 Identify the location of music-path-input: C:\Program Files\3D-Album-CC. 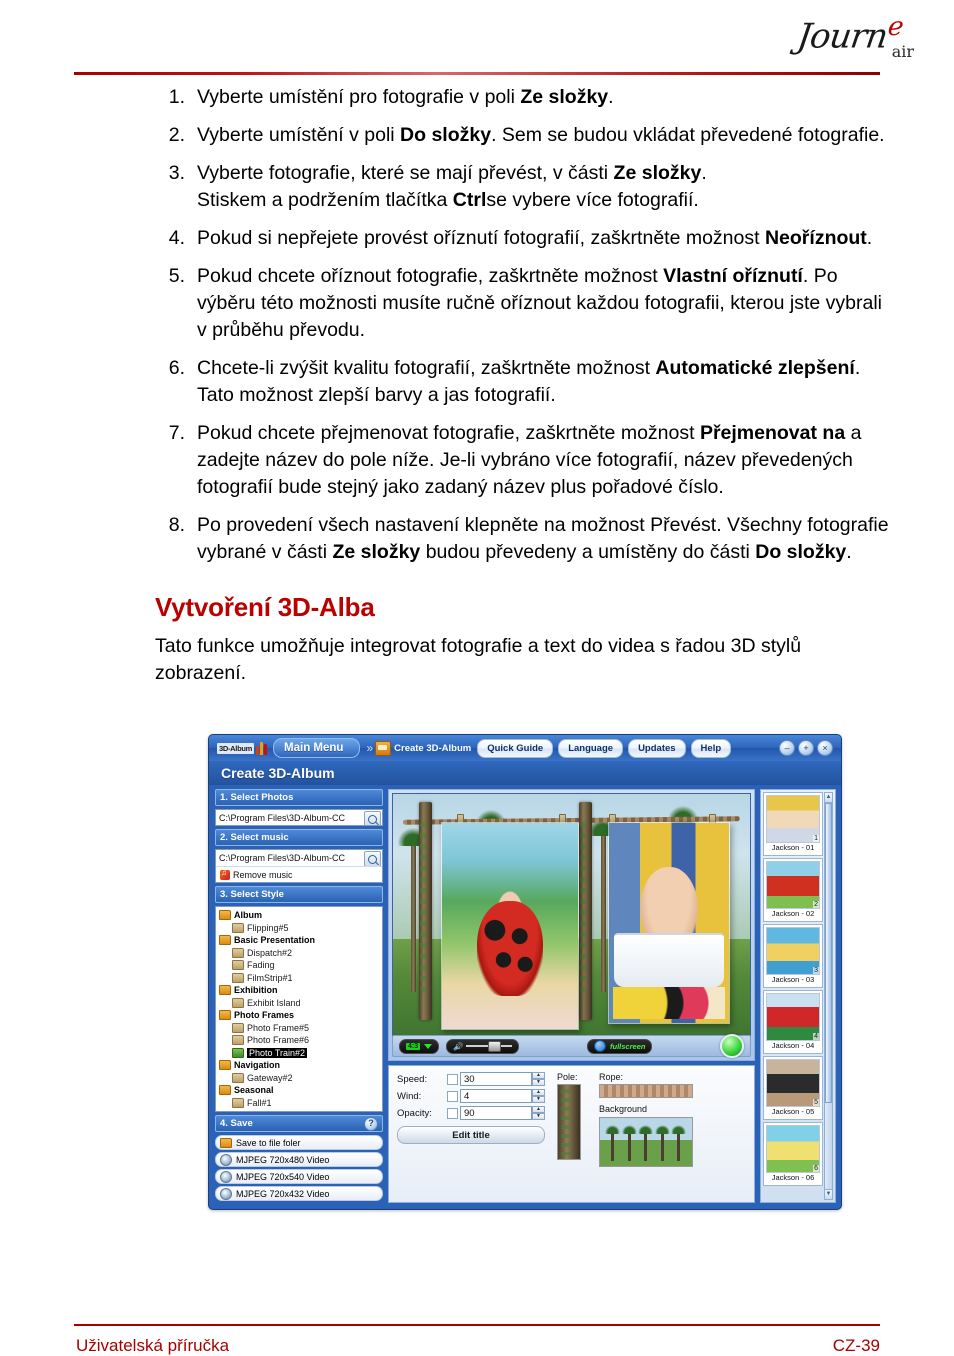
(299, 858).